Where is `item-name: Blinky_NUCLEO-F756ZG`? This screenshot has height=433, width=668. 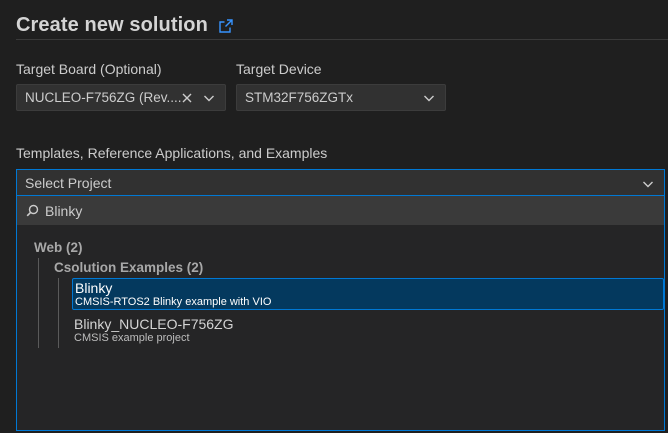 item-name: Blinky_NUCLEO-F756ZG is located at coordinates (154, 324).